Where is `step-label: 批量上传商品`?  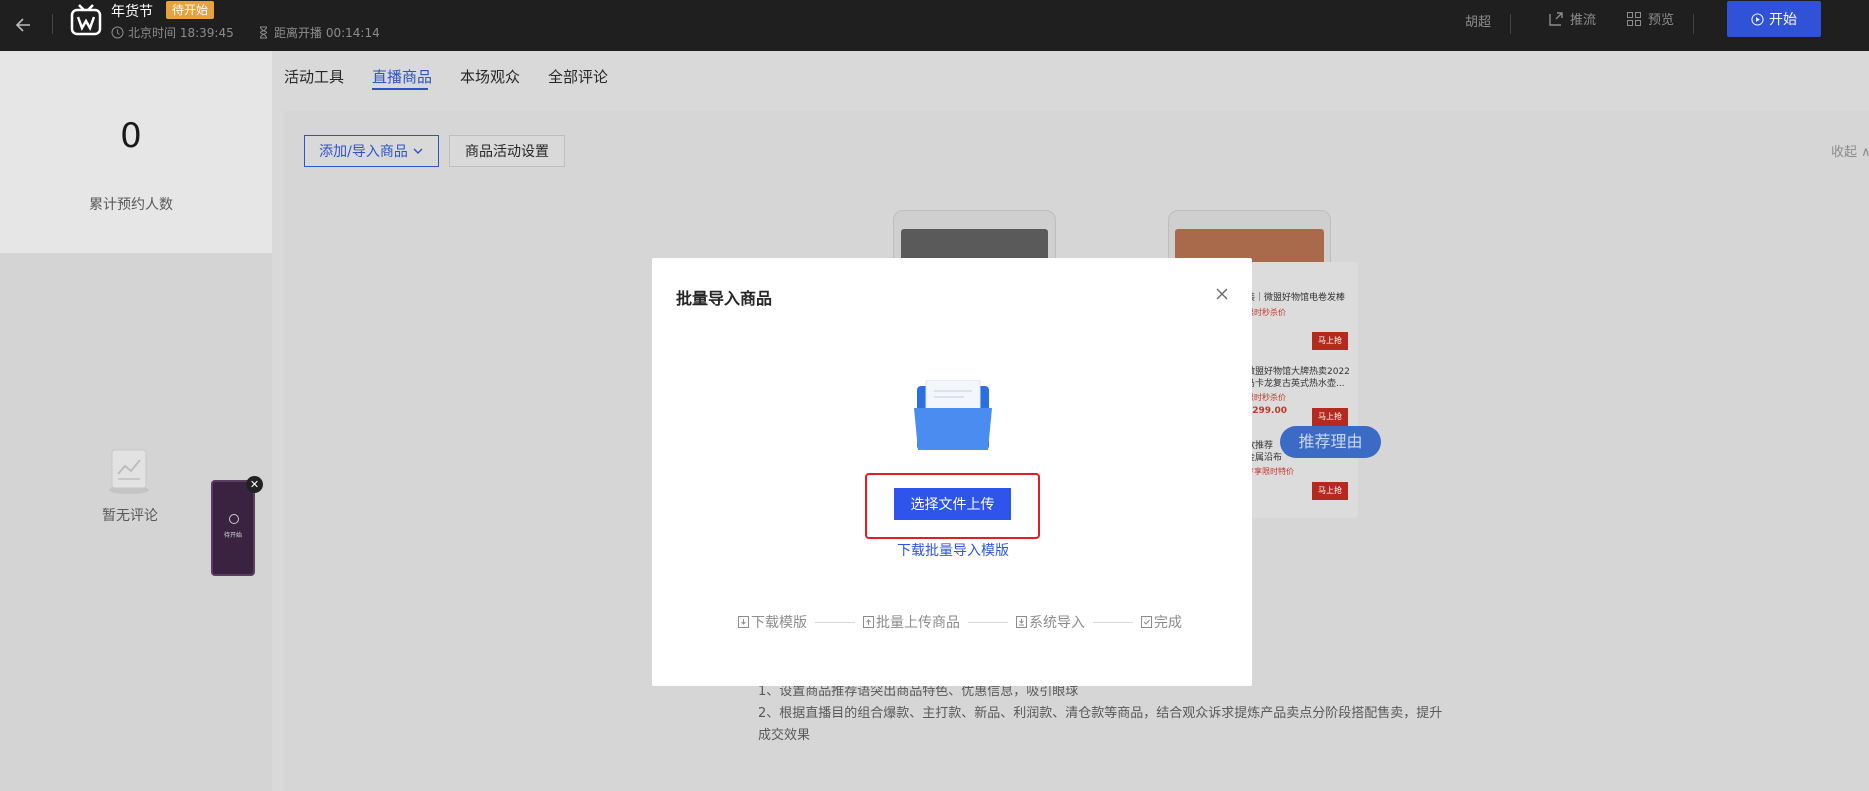
step-label: 批量上传商品 is located at coordinates (918, 623).